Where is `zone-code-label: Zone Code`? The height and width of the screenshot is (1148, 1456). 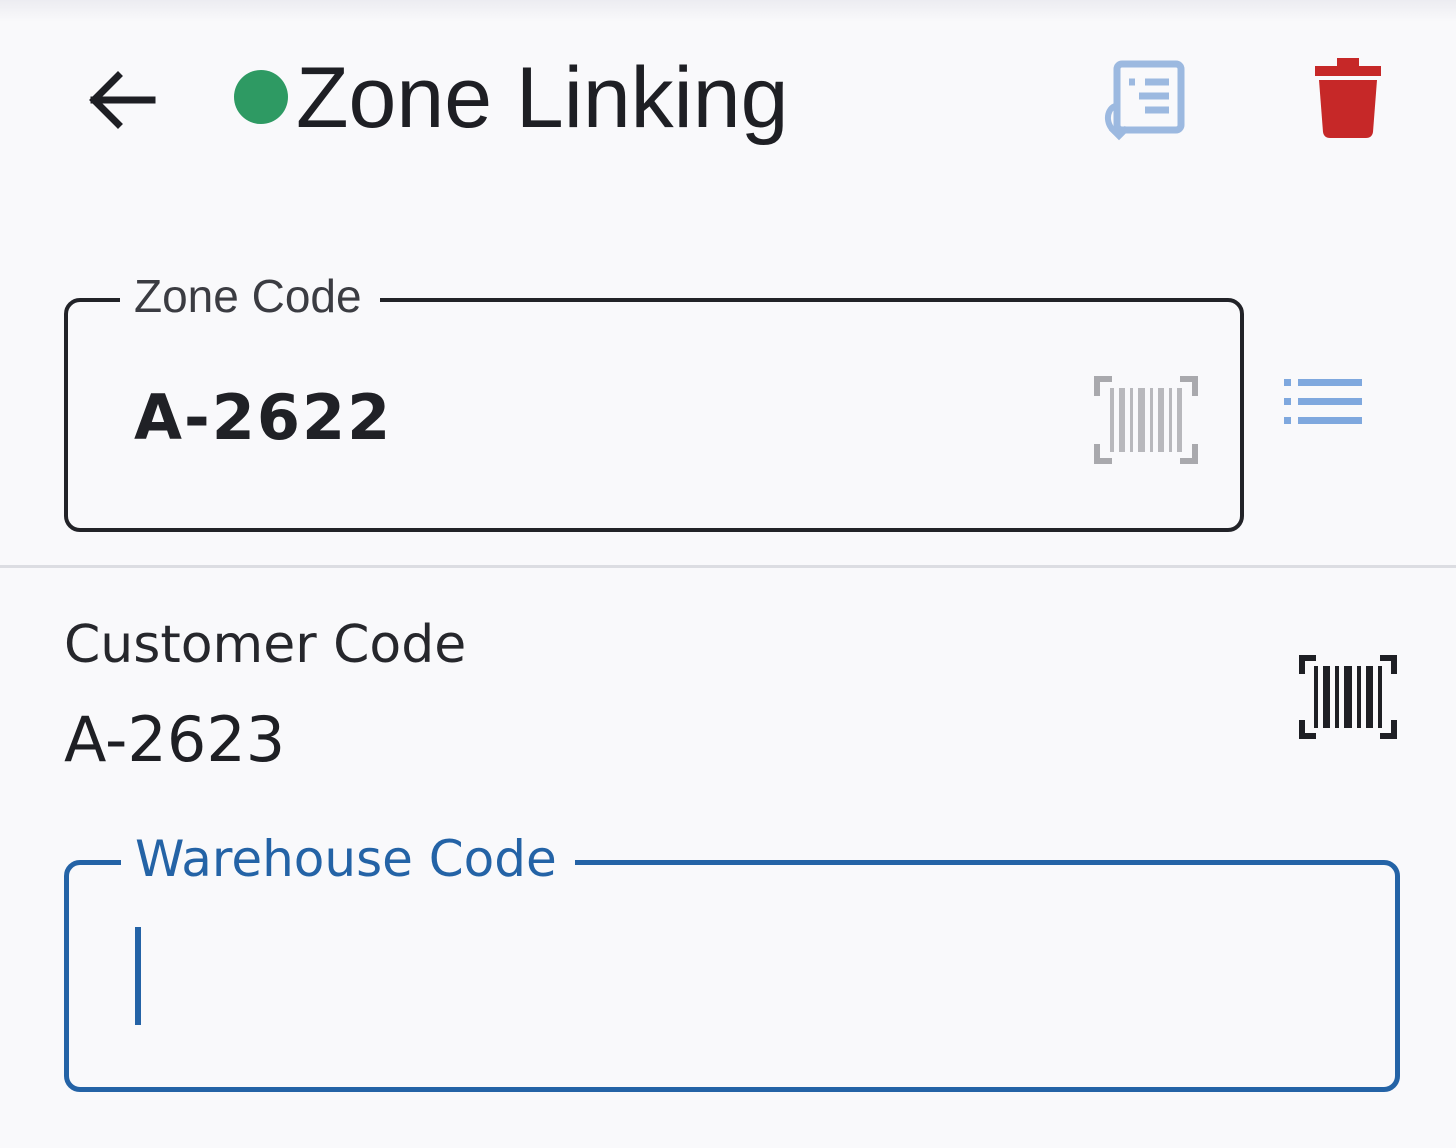 zone-code-label: Zone Code is located at coordinates (250, 296).